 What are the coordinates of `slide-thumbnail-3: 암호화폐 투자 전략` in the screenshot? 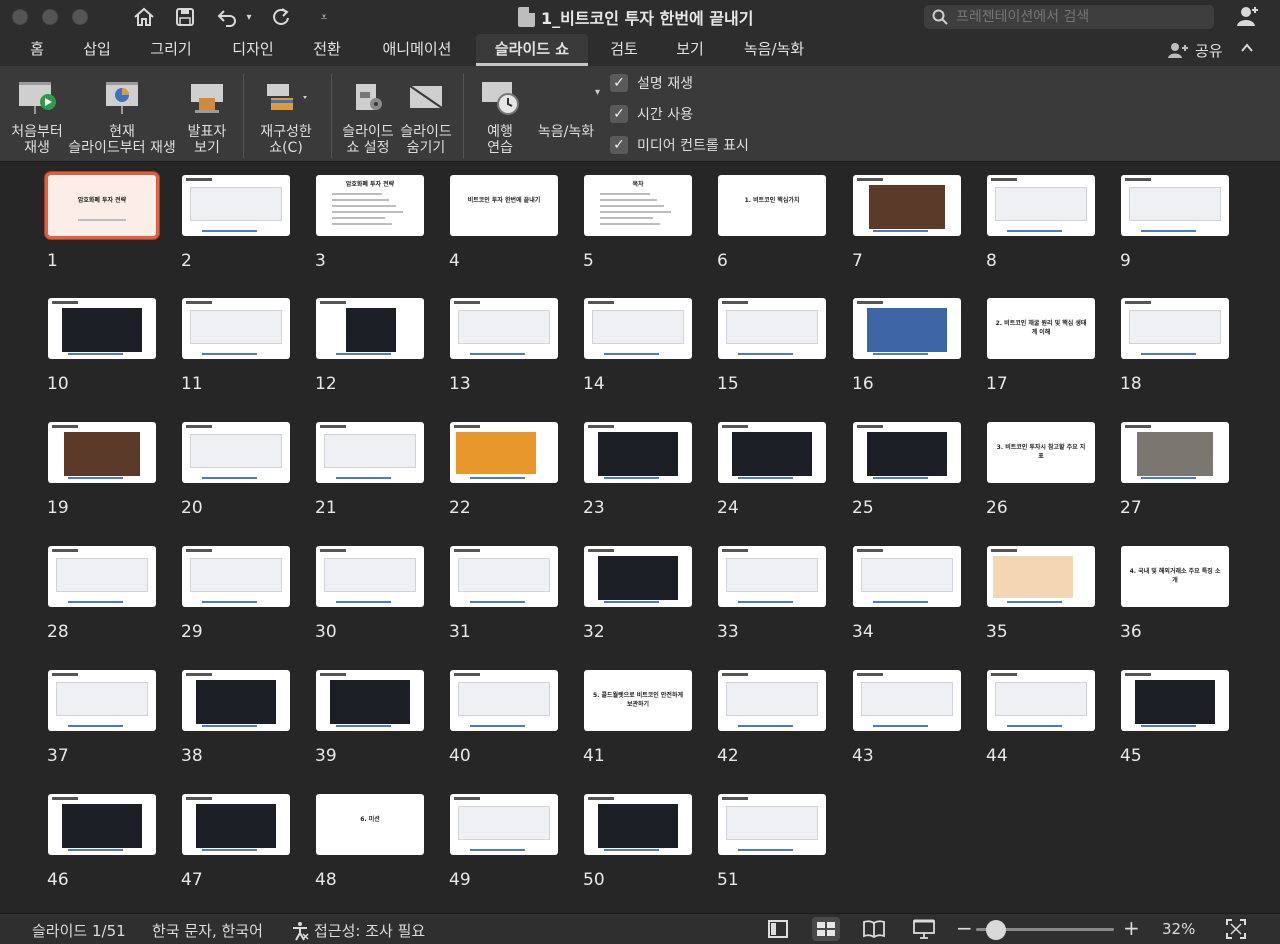 It's located at (370, 205).